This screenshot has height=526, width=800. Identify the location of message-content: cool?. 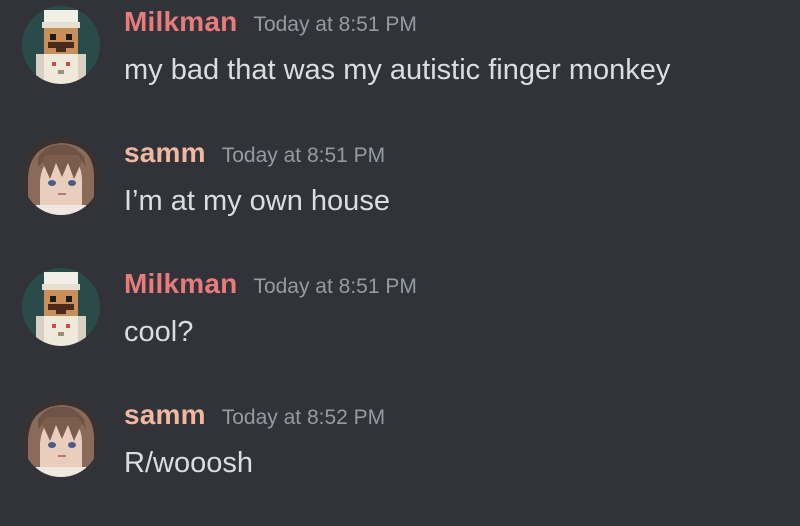
(159, 332).